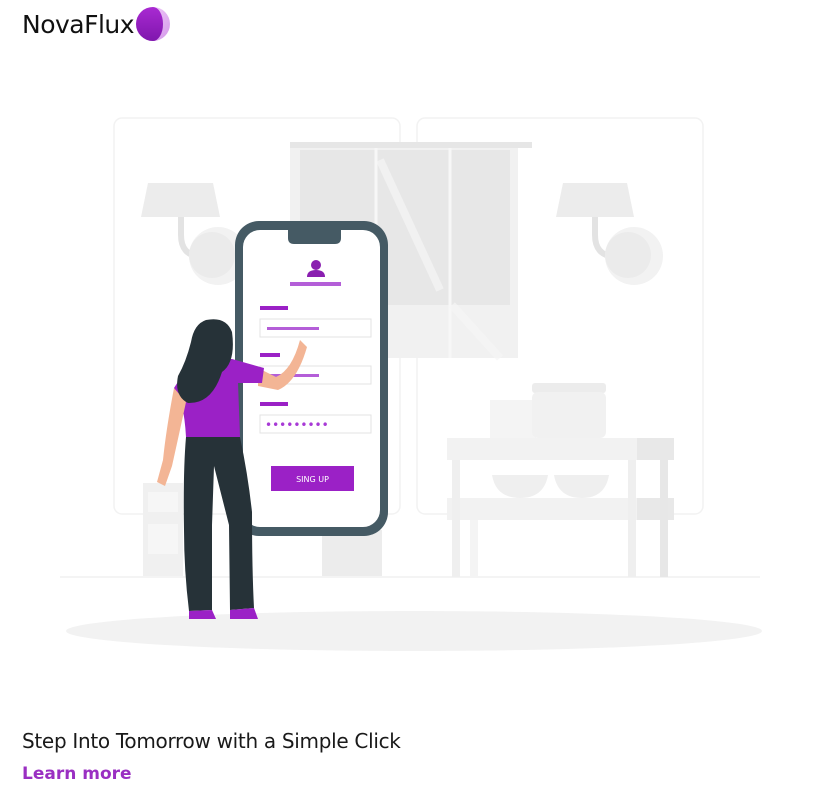 The width and height of the screenshot is (814, 808). I want to click on ground-shadow, so click(414, 631).